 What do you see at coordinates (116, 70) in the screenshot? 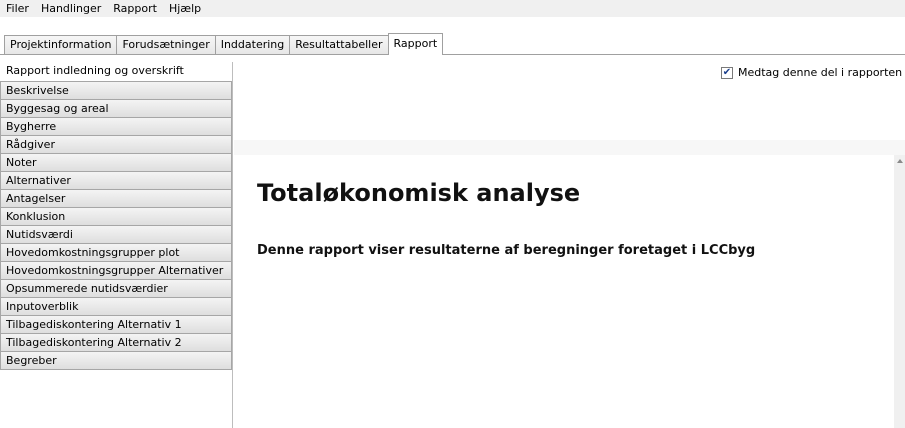
I see `sidebar-item-rapport-indledning: Rapport indledning og overskrift` at bounding box center [116, 70].